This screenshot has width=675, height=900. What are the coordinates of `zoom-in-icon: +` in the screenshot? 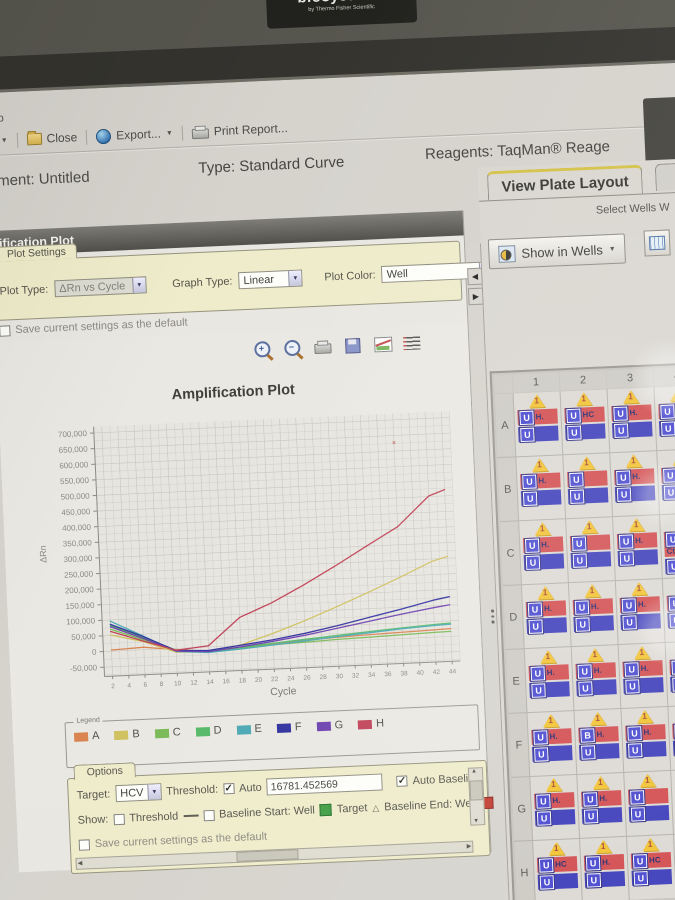 It's located at (262, 349).